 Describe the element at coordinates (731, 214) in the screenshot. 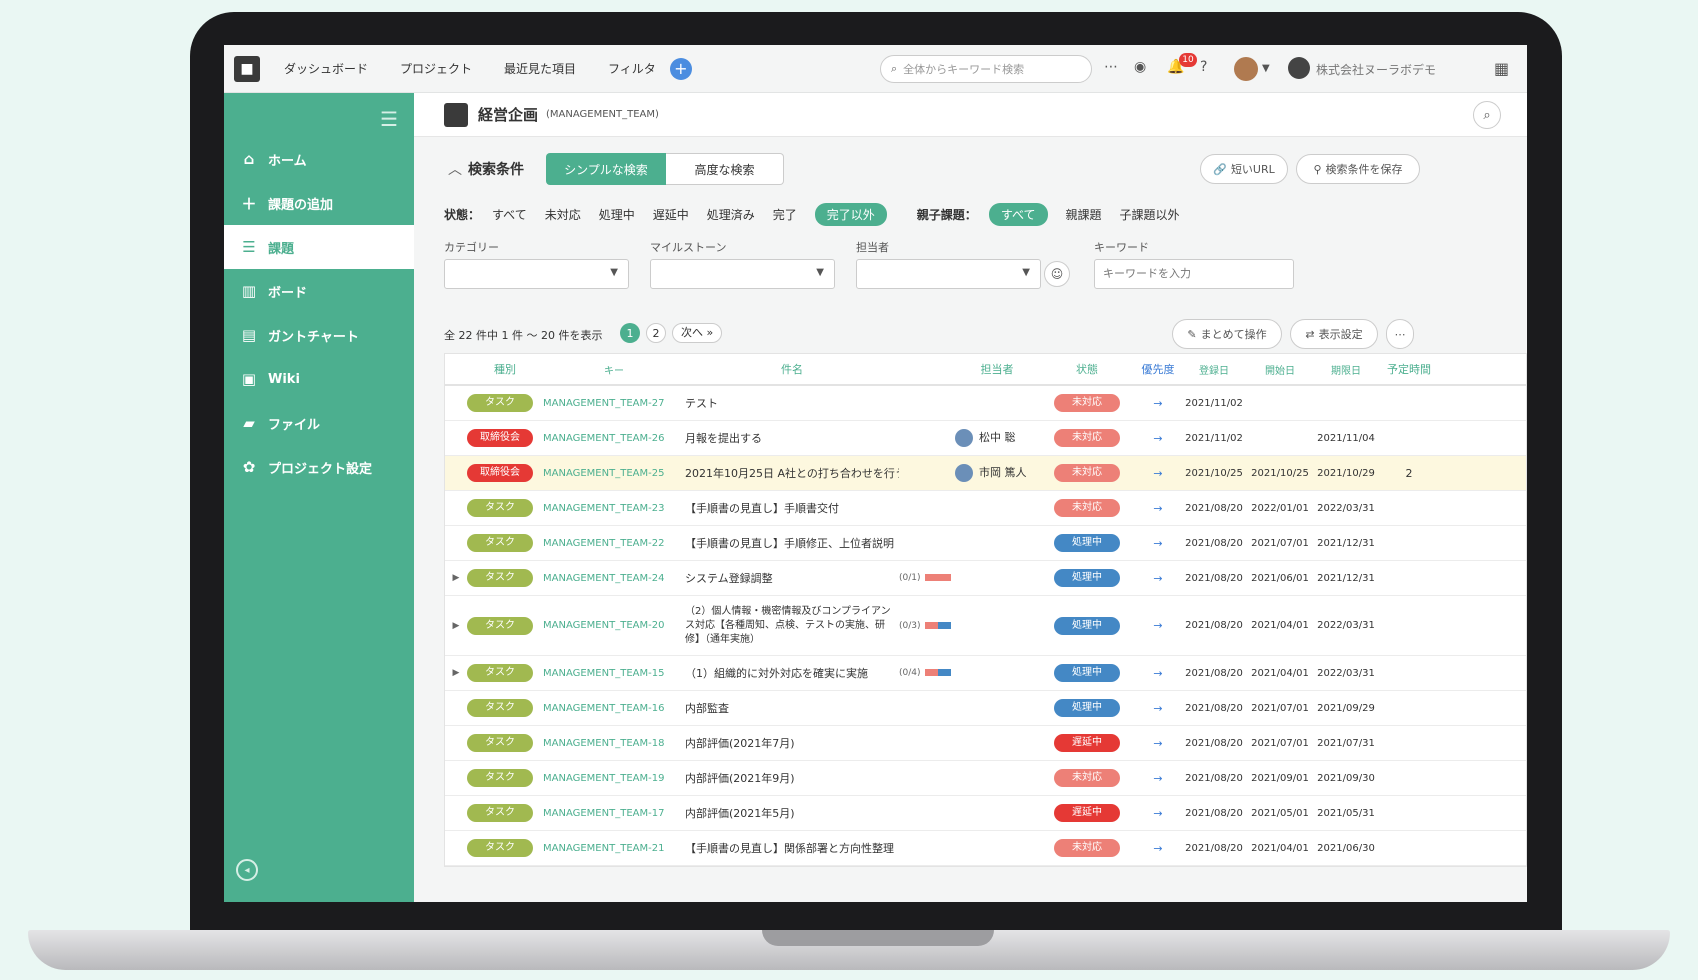

I see `status-option-resolved: 処理済み` at that location.